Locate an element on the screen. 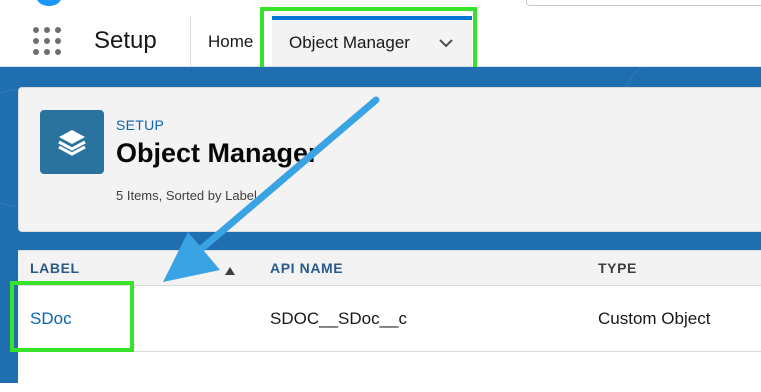 Image resolution: width=761 pixels, height=392 pixels. app-launcher-grid-icon is located at coordinates (48, 42).